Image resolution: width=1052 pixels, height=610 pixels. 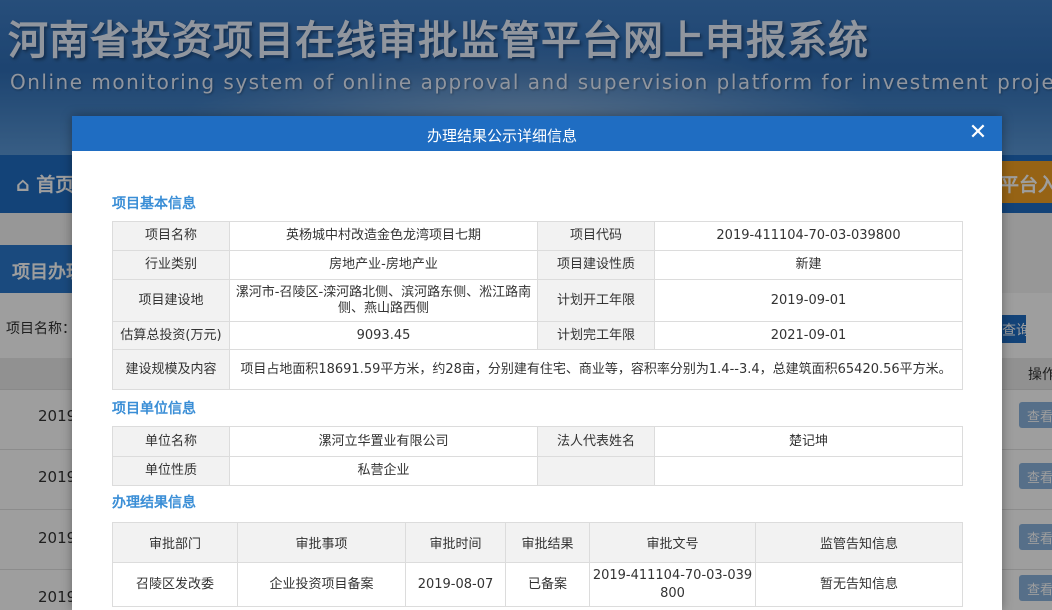 What do you see at coordinates (547, 542) in the screenshot?
I see `header-approval-result: 审批结果` at bounding box center [547, 542].